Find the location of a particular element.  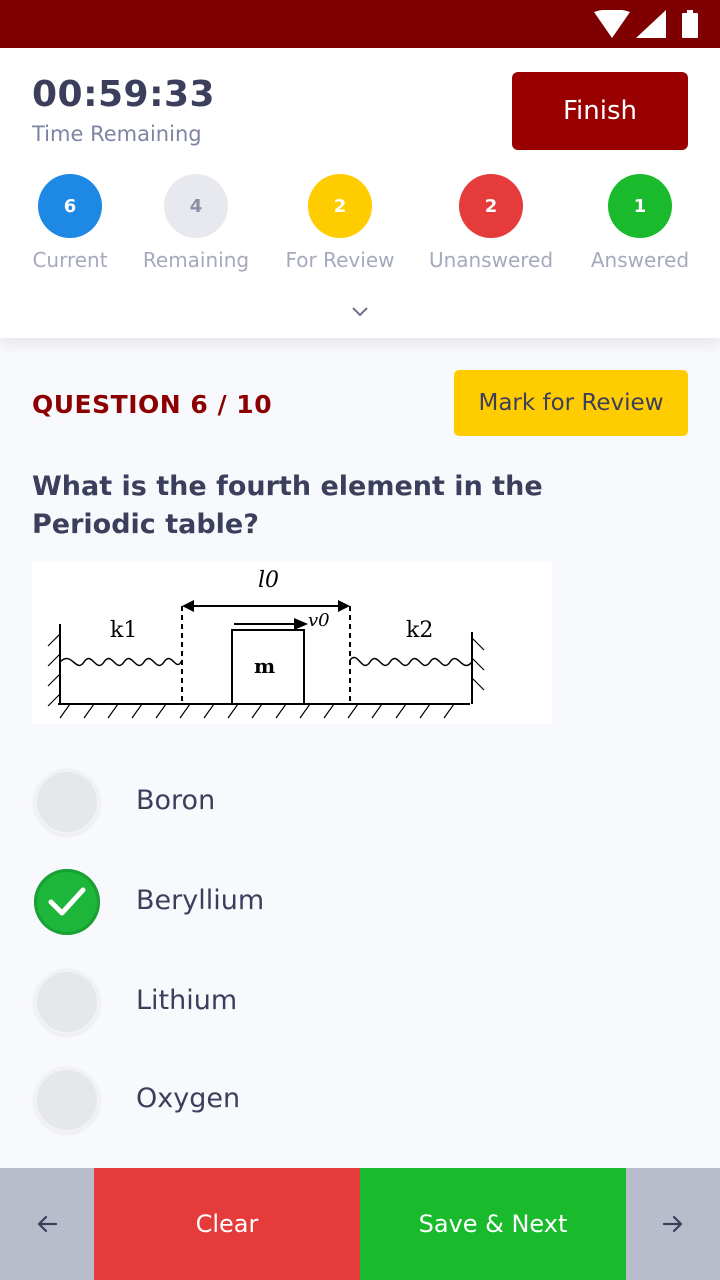

mark-for-review-button: Mark for Review is located at coordinates (571, 403).